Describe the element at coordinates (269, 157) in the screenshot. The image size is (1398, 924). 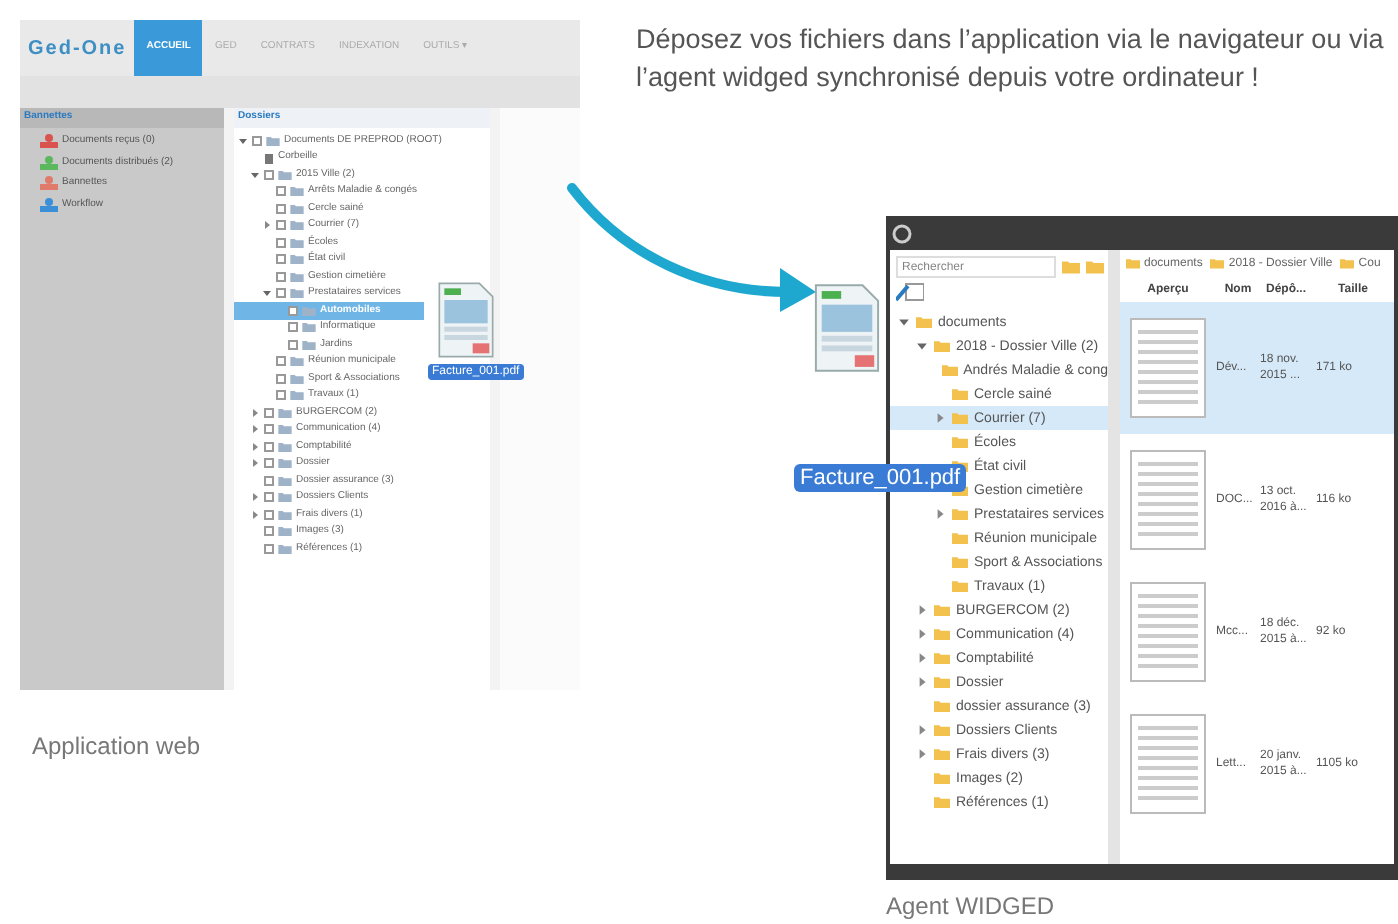
I see `trash-icon` at that location.